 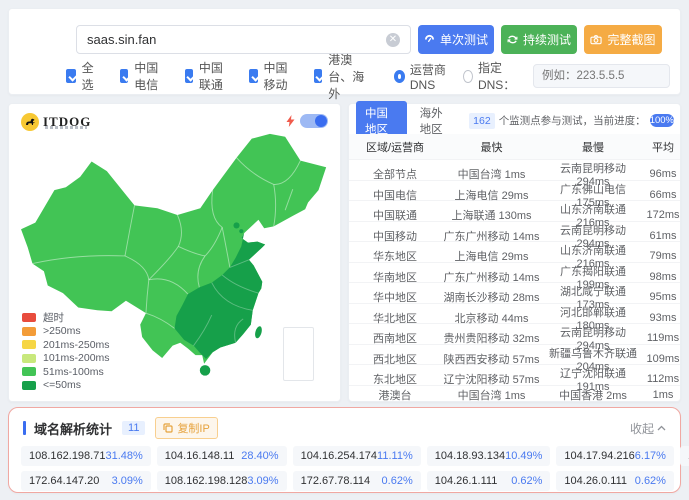 What do you see at coordinates (514, 194) in the screenshot?
I see `table-row: 中国电信 上海电信 29ms 广东佛山电信 175ms 66ms` at bounding box center [514, 194].